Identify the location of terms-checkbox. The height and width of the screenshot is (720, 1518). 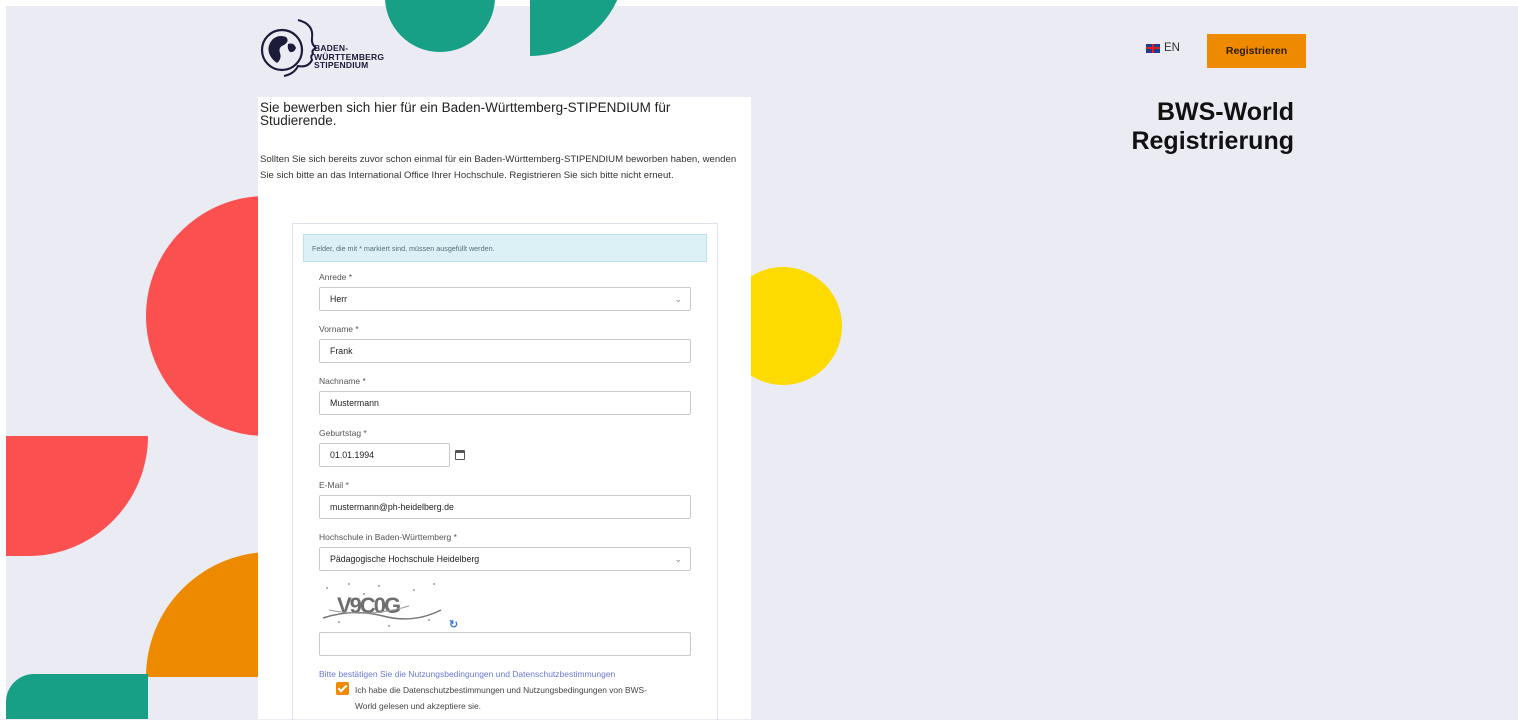
(342, 688).